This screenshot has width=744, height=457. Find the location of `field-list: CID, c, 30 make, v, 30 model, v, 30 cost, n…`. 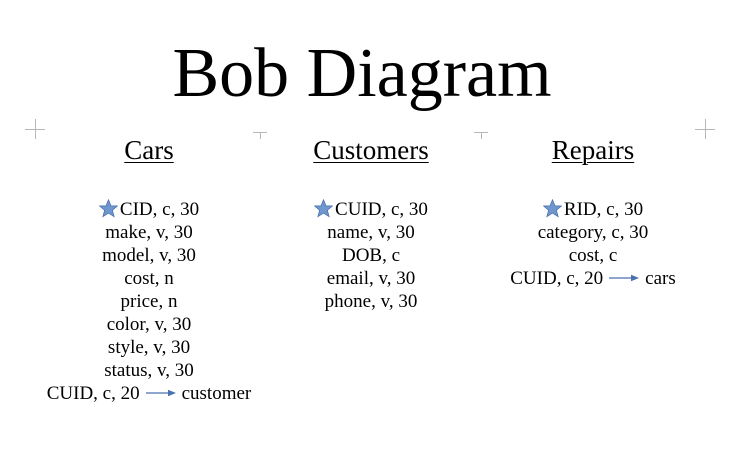

field-list: CID, c, 30 make, v, 30 model, v, 30 cost, n… is located at coordinates (149, 301).